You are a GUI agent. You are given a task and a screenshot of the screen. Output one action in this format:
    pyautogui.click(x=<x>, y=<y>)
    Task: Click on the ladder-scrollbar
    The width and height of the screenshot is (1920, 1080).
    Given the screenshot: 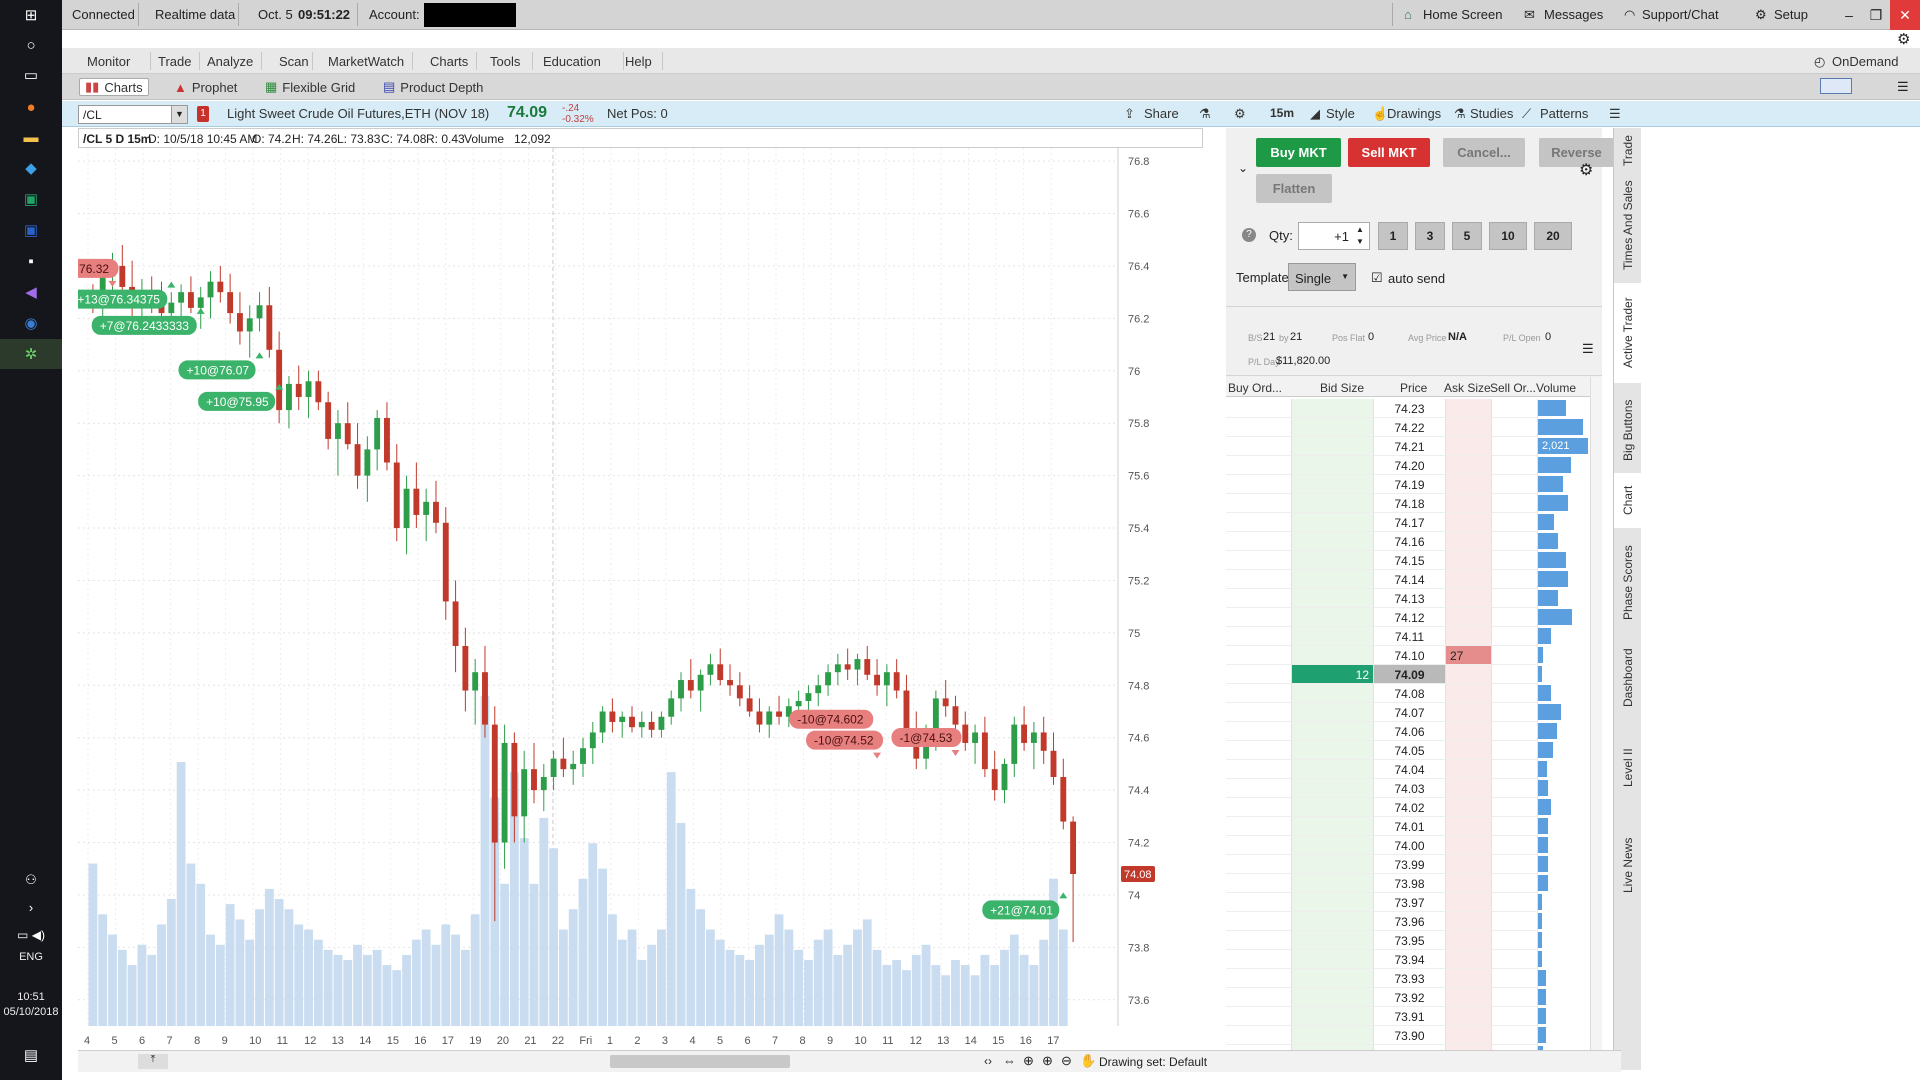 What is the action you would take?
    pyautogui.click(x=1596, y=723)
    